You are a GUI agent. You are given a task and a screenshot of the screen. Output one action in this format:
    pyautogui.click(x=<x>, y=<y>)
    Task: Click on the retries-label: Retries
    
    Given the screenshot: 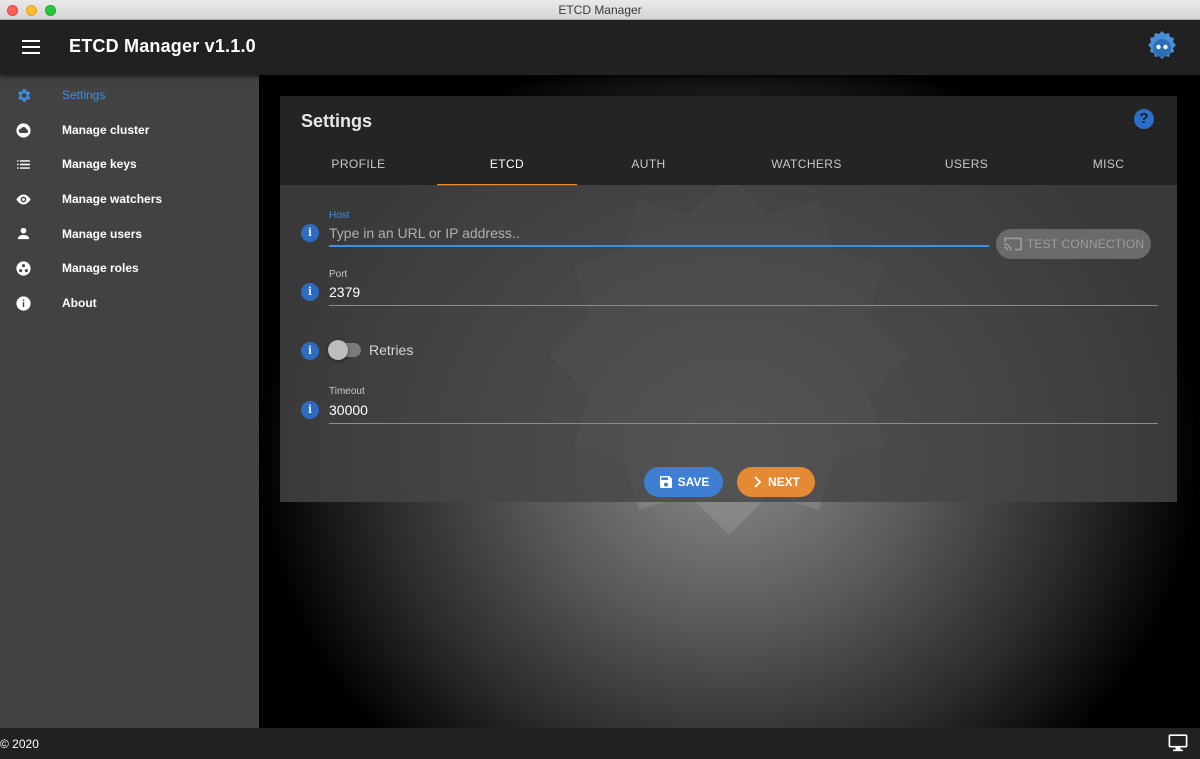 What is the action you would take?
    pyautogui.click(x=391, y=350)
    